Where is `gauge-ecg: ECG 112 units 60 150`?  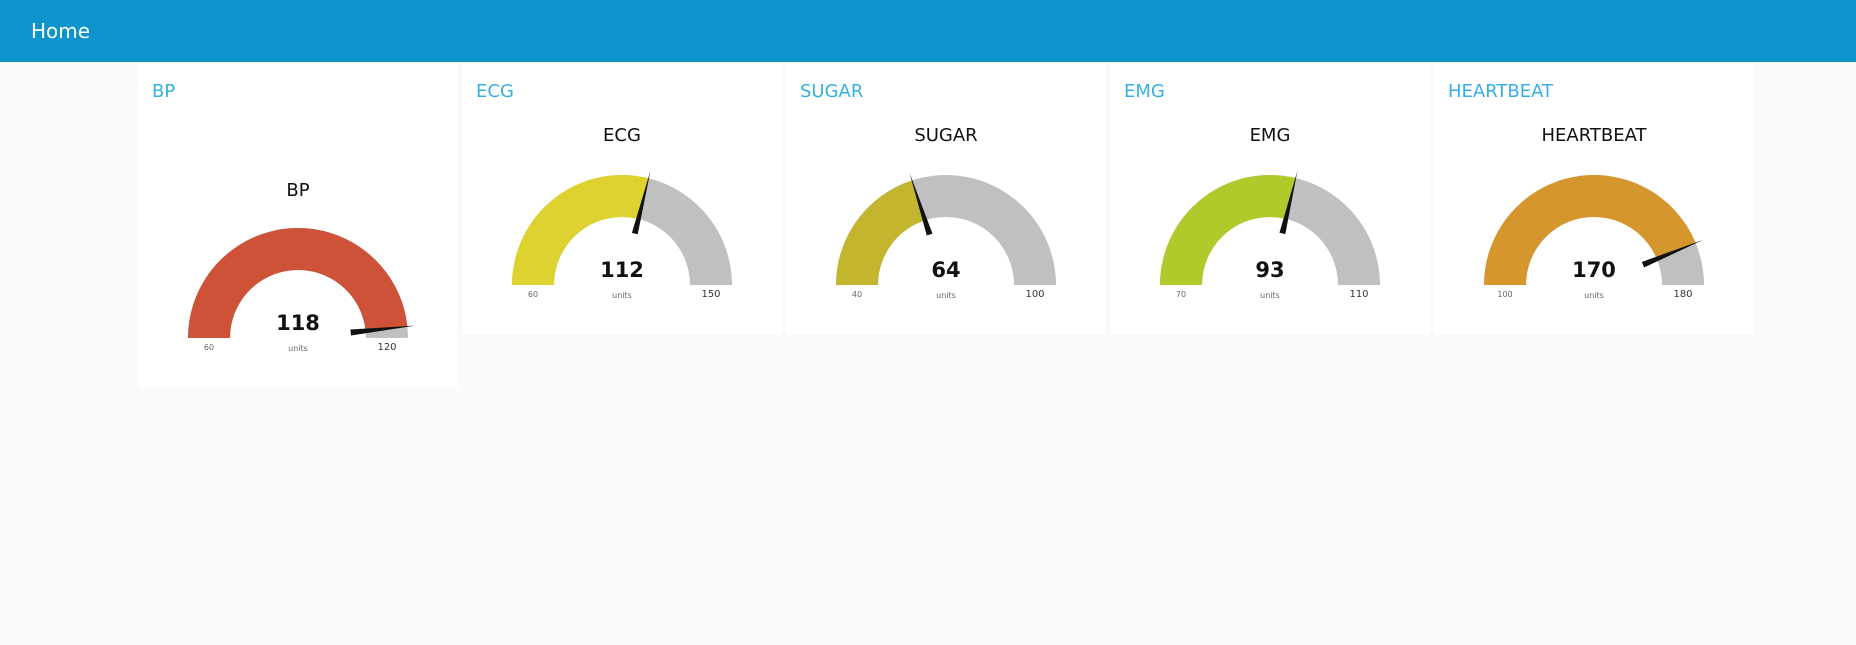 gauge-ecg: ECG 112 units 60 150 is located at coordinates (622, 212).